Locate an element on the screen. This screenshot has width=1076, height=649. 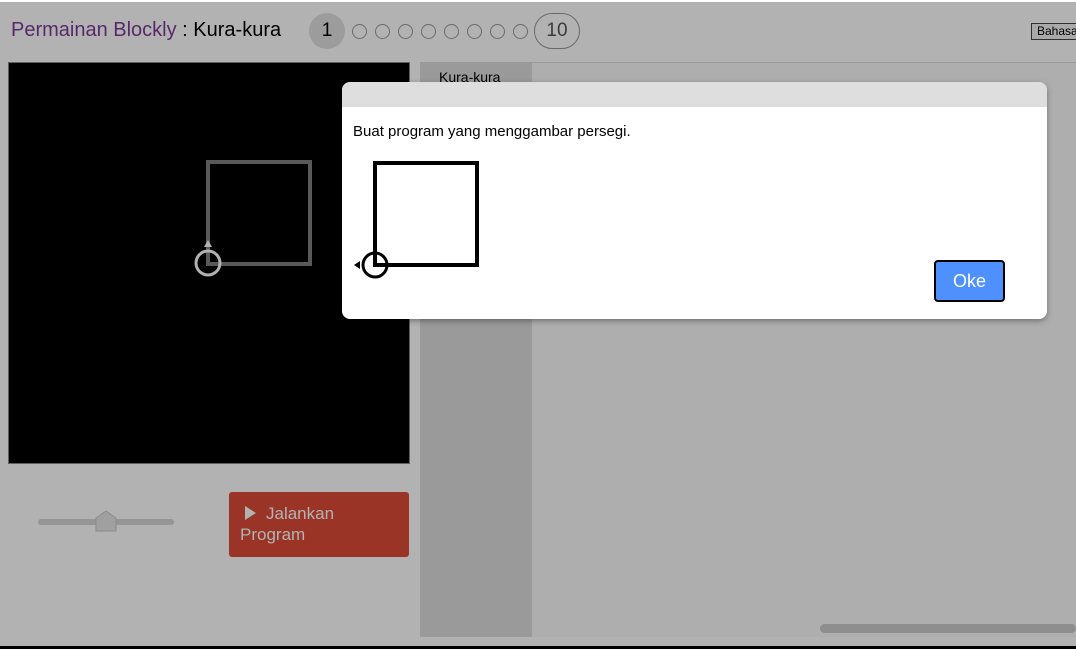
square-example-shape is located at coordinates (426, 214).